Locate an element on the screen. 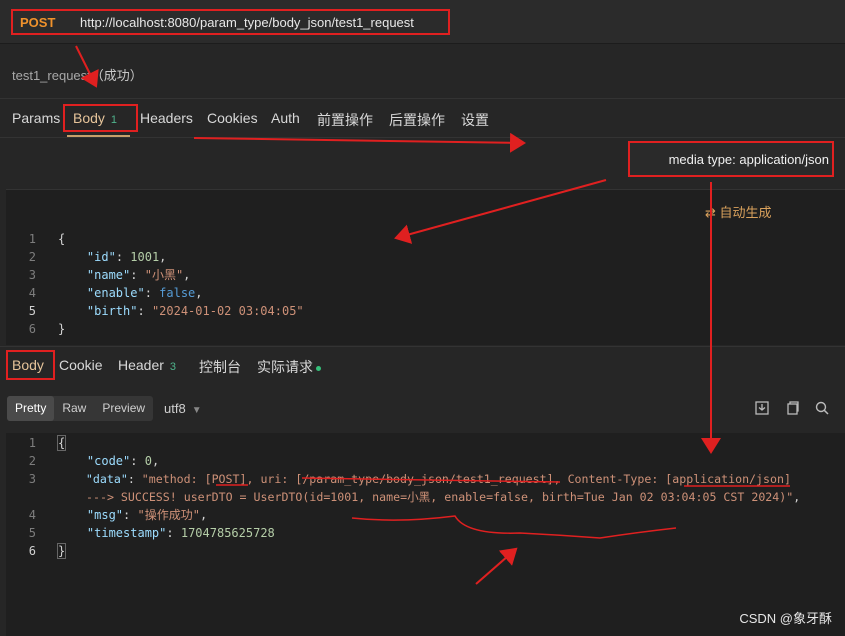 The height and width of the screenshot is (636, 845). response-view-bar: Pretty Raw Preview utf8 ▼ is located at coordinates (422, 410).